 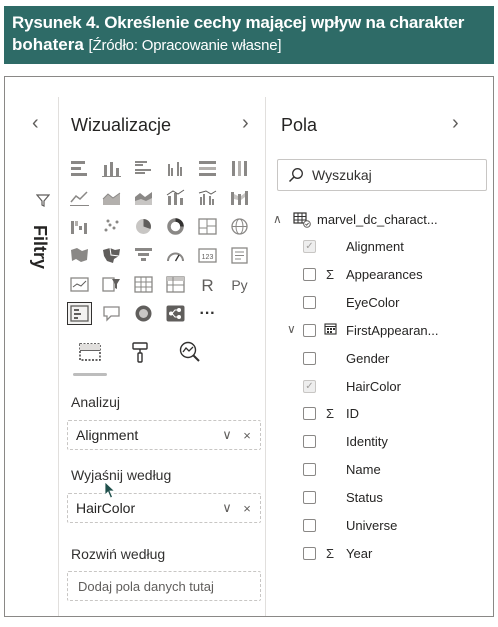 I want to click on caption-source: [Źródło: Opracowanie własne], so click(x=185, y=45).